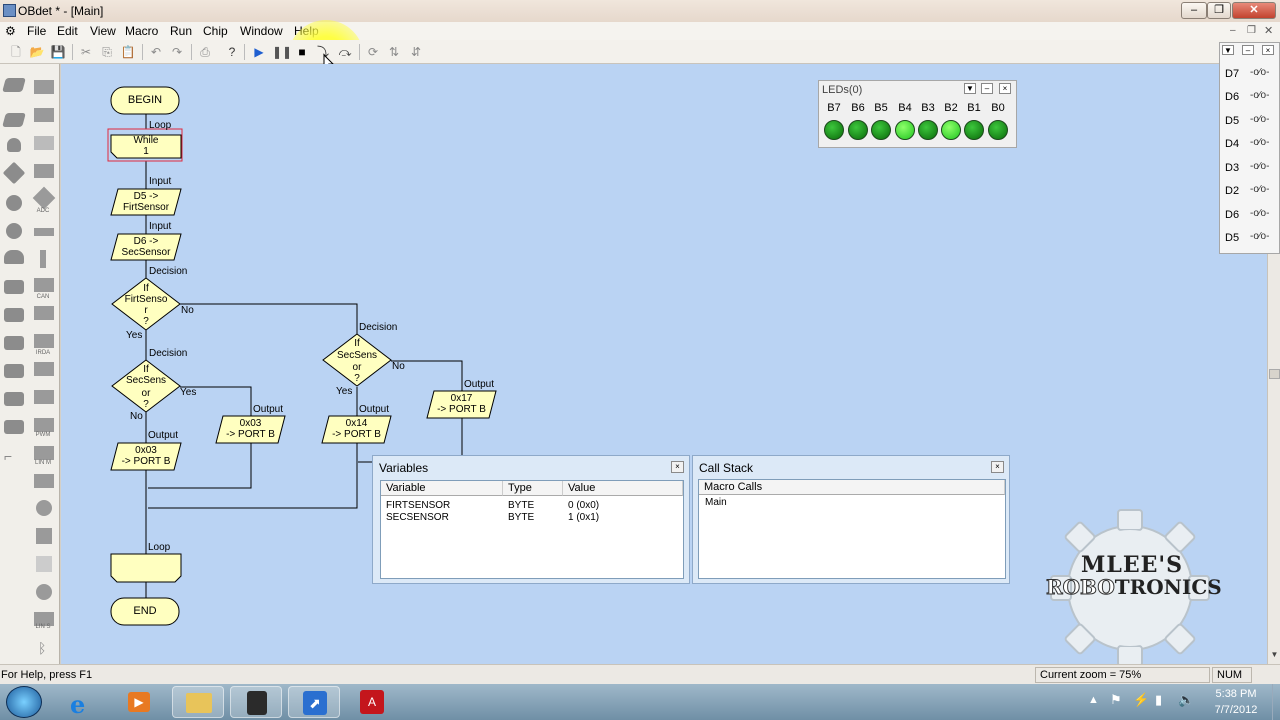 The height and width of the screenshot is (720, 1280). What do you see at coordinates (24, 702) in the screenshot?
I see `start-button-icon` at bounding box center [24, 702].